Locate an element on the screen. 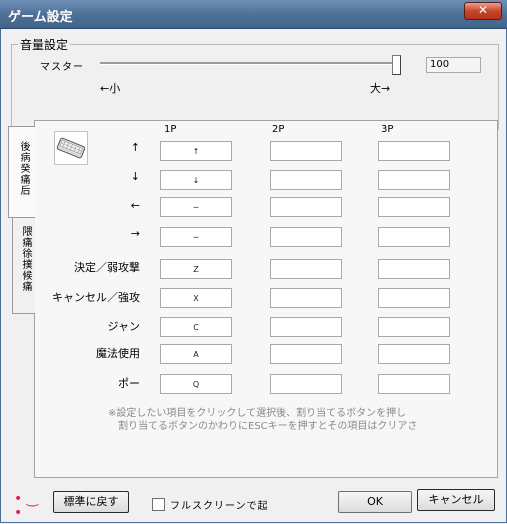 This screenshot has height=524, width=507. row-label-left: ← is located at coordinates (135, 205).